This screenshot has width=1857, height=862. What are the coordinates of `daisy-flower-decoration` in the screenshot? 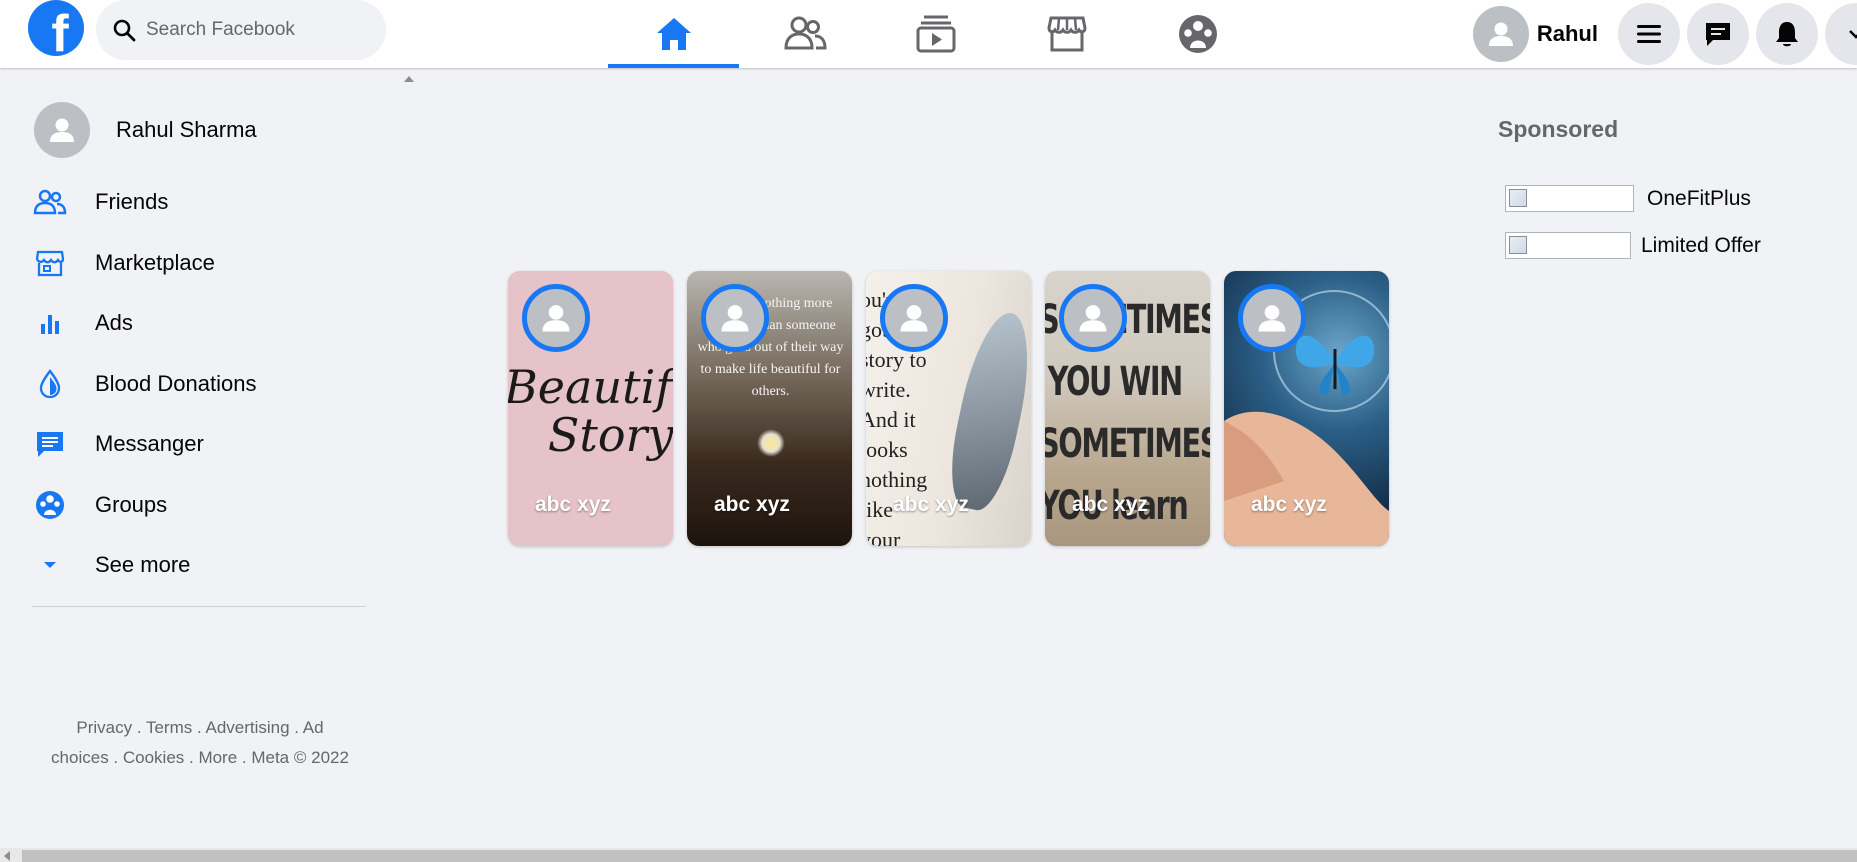 It's located at (771, 443).